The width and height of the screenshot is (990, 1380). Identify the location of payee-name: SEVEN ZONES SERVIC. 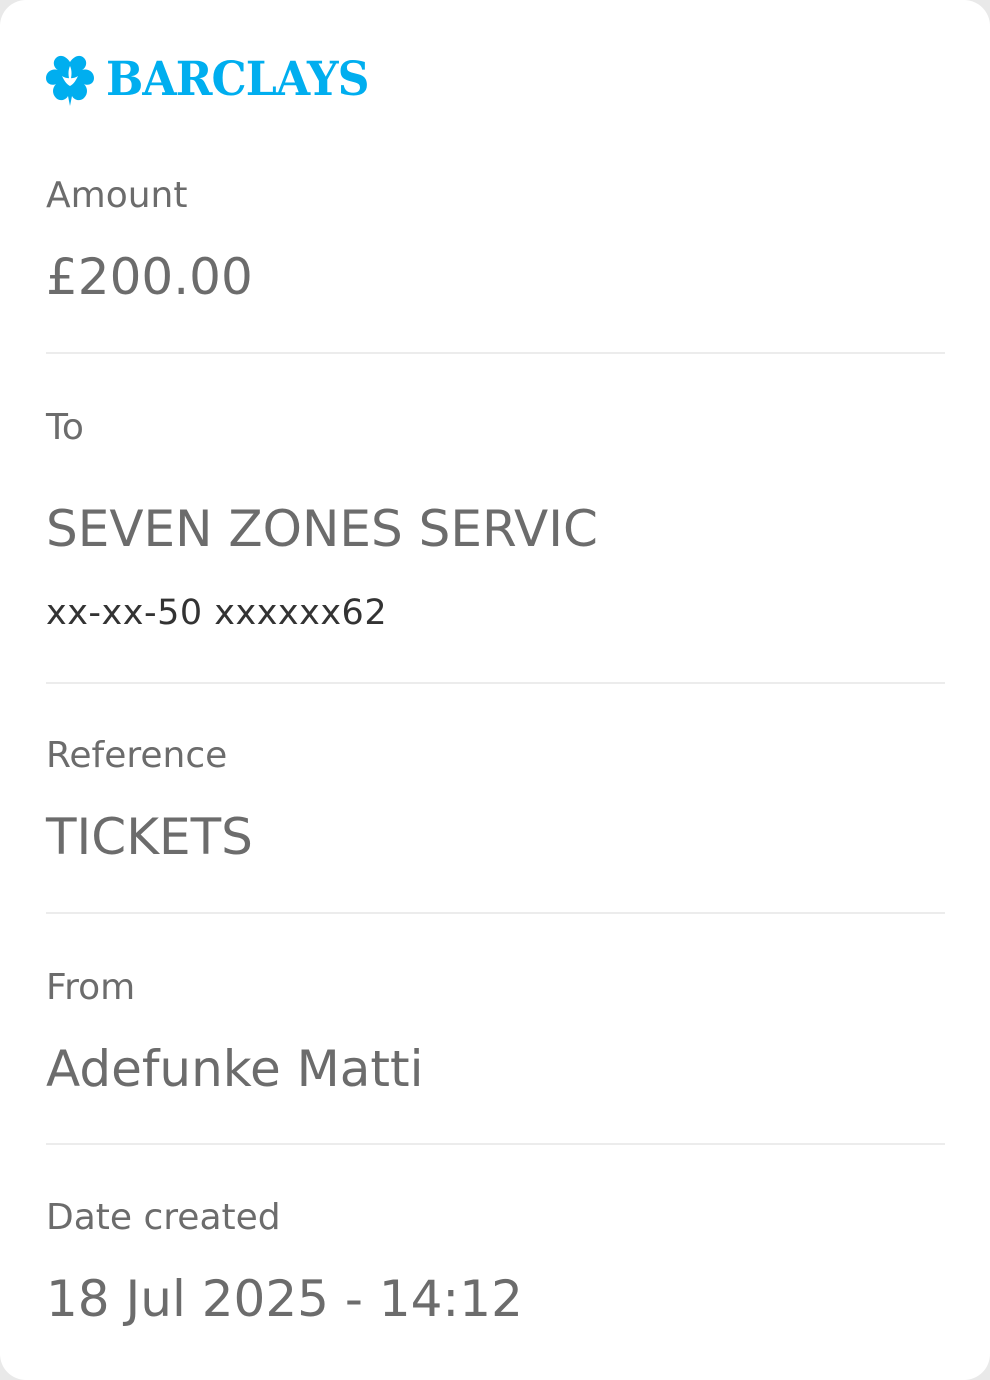
(322, 529).